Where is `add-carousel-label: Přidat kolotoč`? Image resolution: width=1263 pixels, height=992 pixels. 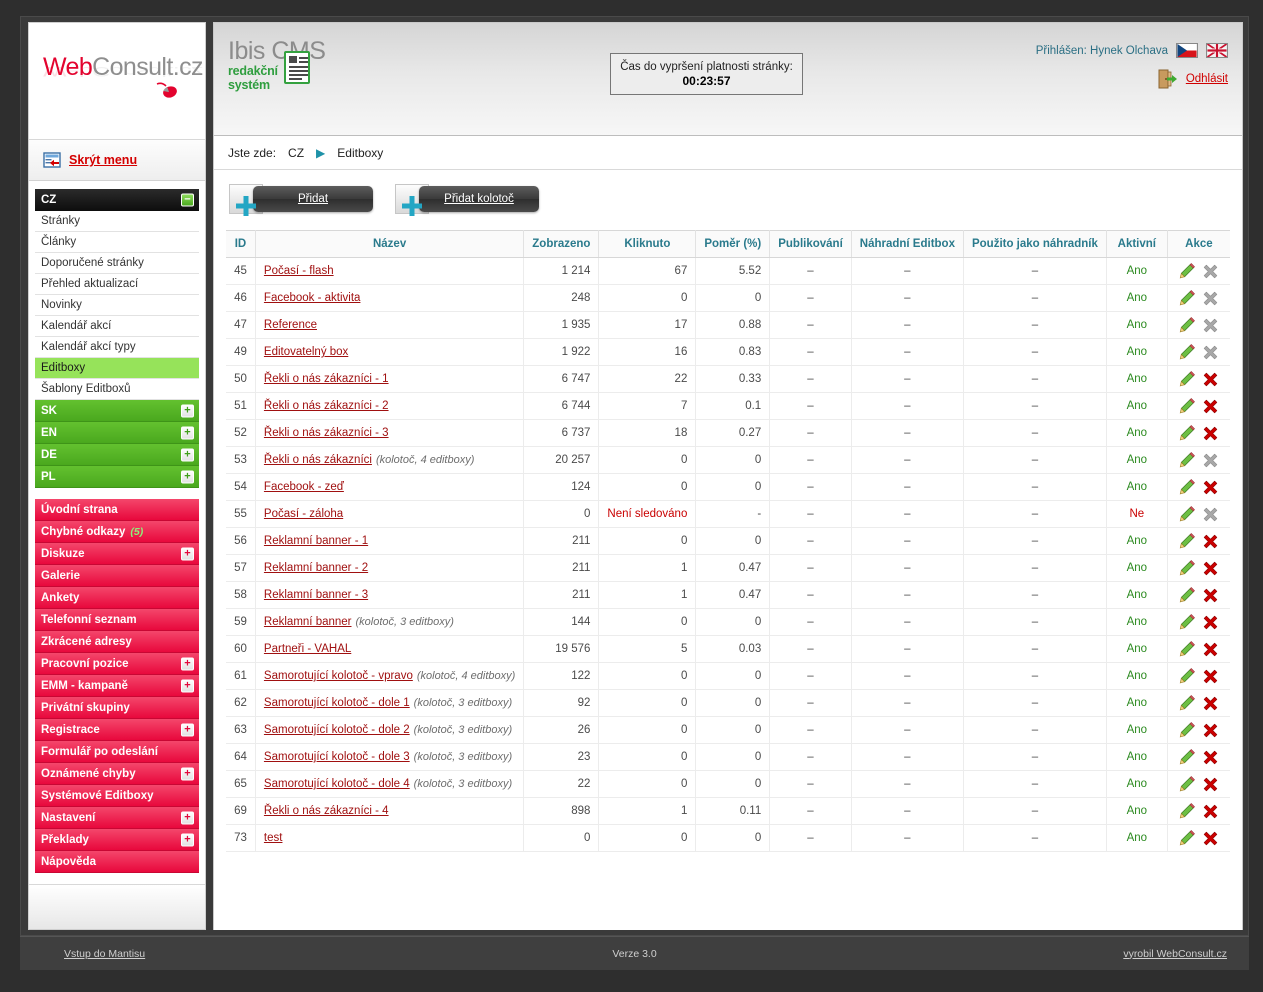
add-carousel-label: Přidat kolotoč is located at coordinates (479, 199).